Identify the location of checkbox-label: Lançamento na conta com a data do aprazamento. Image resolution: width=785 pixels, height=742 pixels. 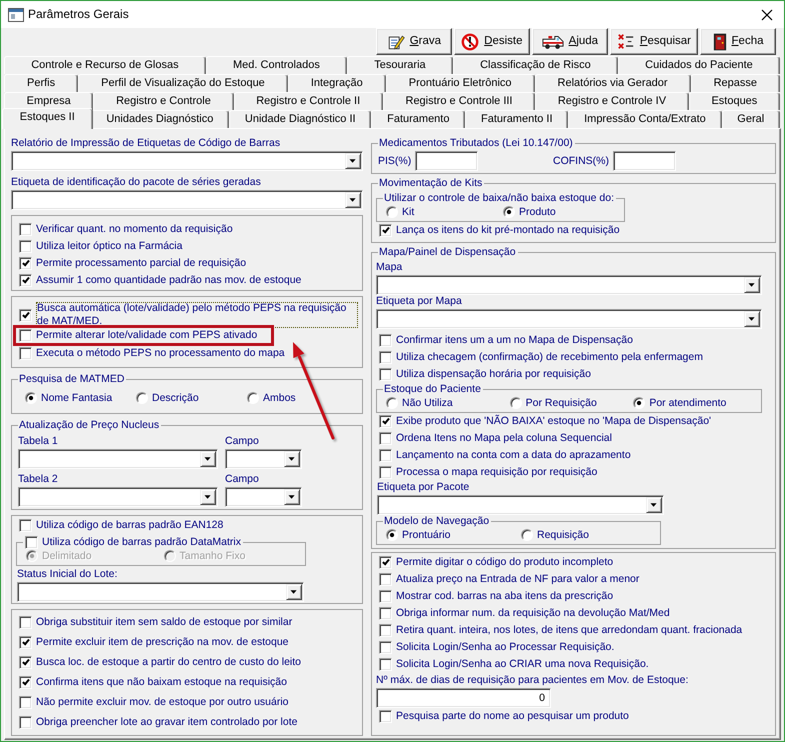
(513, 455).